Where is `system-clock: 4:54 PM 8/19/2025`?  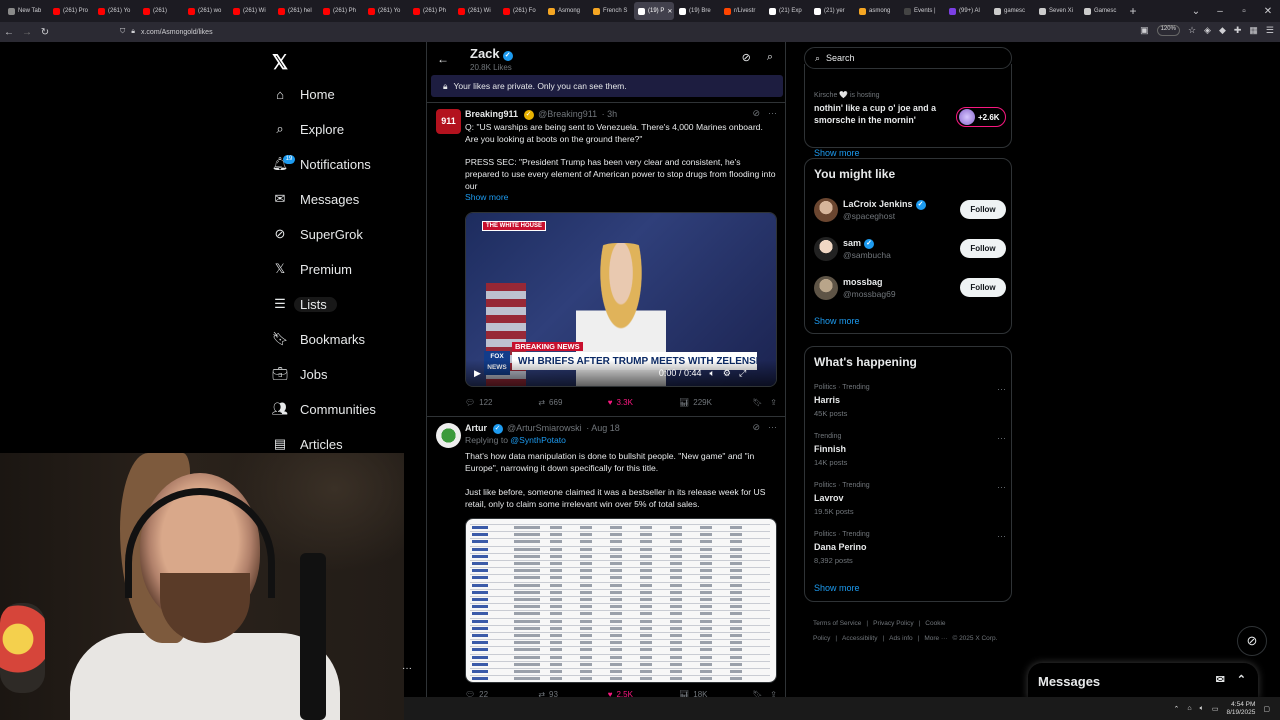 system-clock: 4:54 PM 8/19/2025 is located at coordinates (1240, 709).